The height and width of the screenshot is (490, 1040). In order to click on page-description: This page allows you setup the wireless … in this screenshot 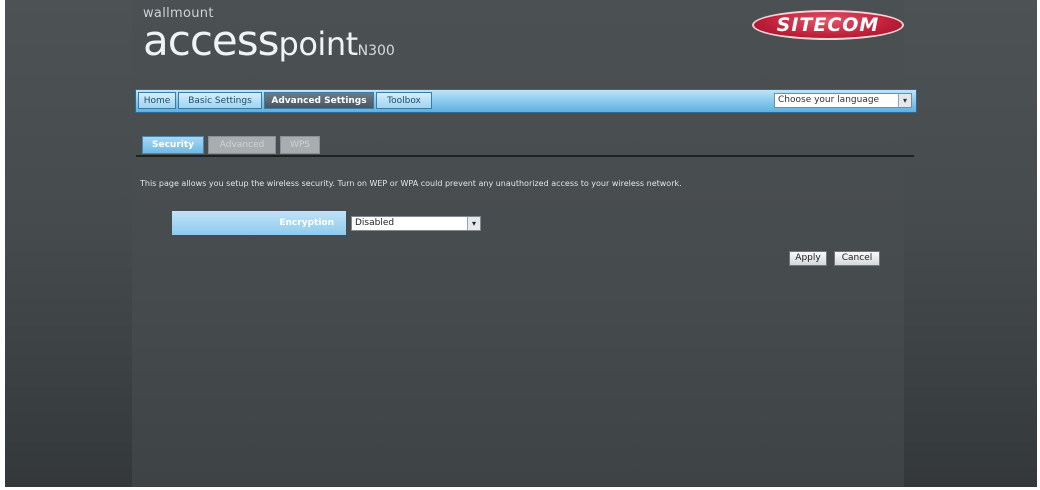, I will do `click(411, 183)`.